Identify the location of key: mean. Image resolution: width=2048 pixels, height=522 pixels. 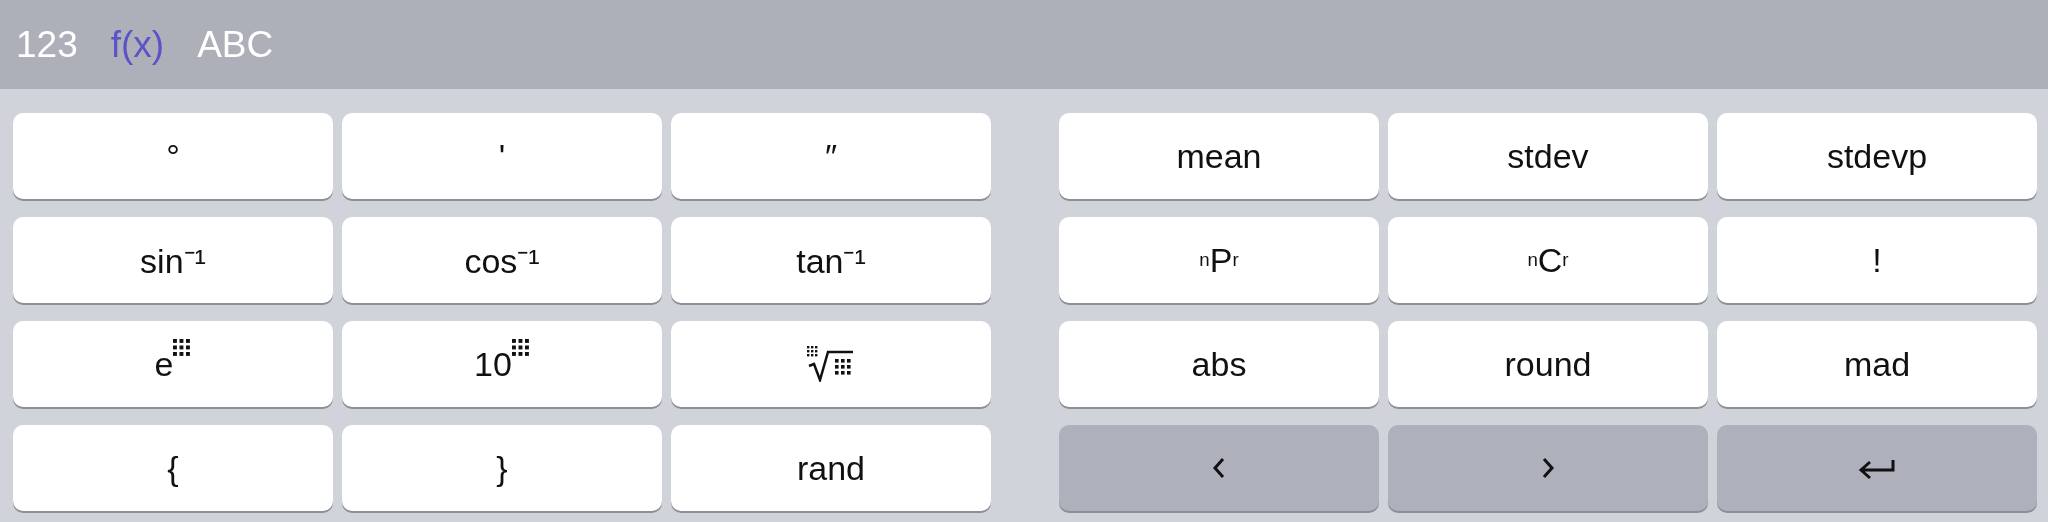
(1219, 156).